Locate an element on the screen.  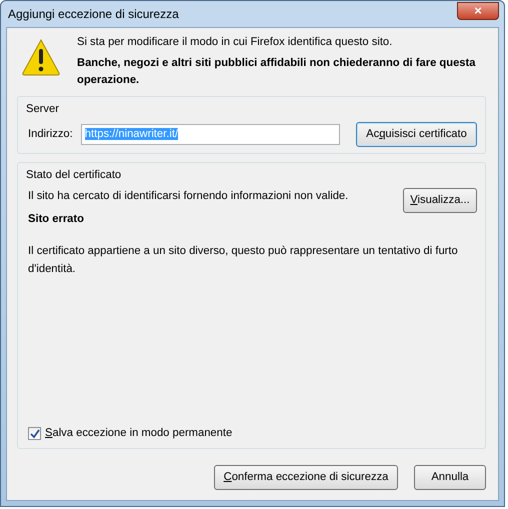
permanent-checkbox-label: Salva eccezione in modo permanente is located at coordinates (138, 433).